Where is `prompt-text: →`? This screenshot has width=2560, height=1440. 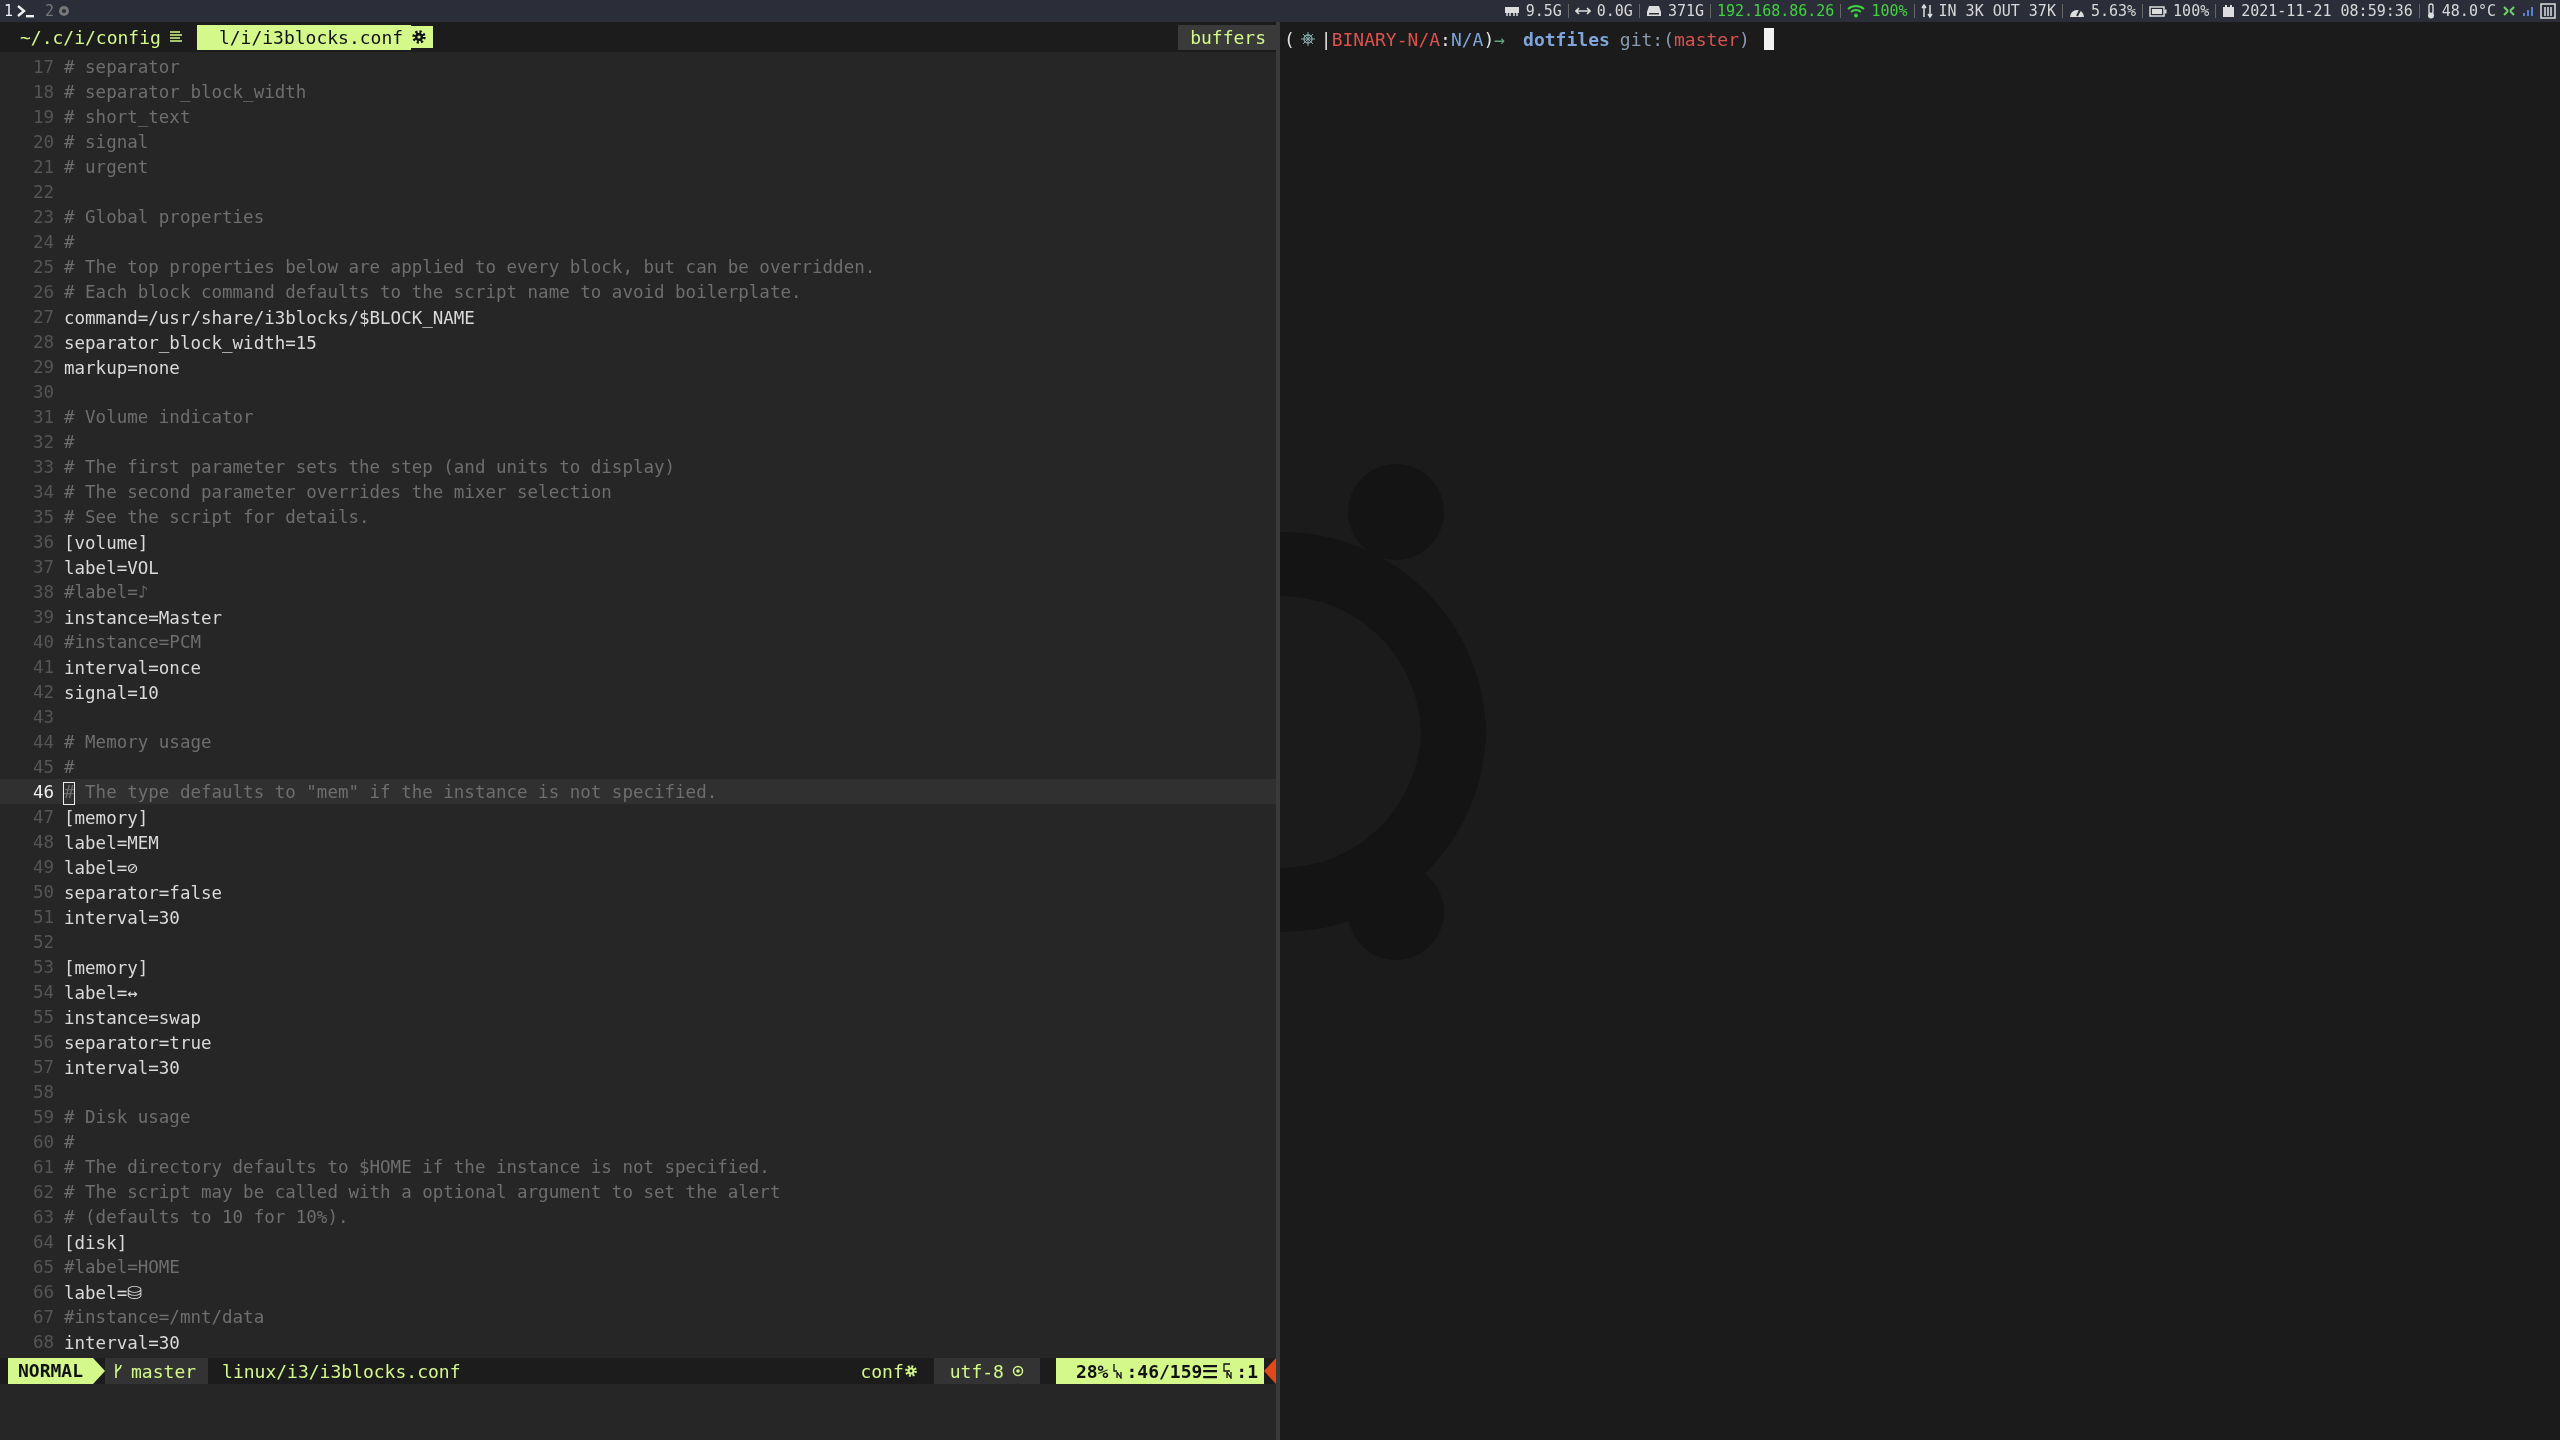
prompt-text: → is located at coordinates (1500, 39).